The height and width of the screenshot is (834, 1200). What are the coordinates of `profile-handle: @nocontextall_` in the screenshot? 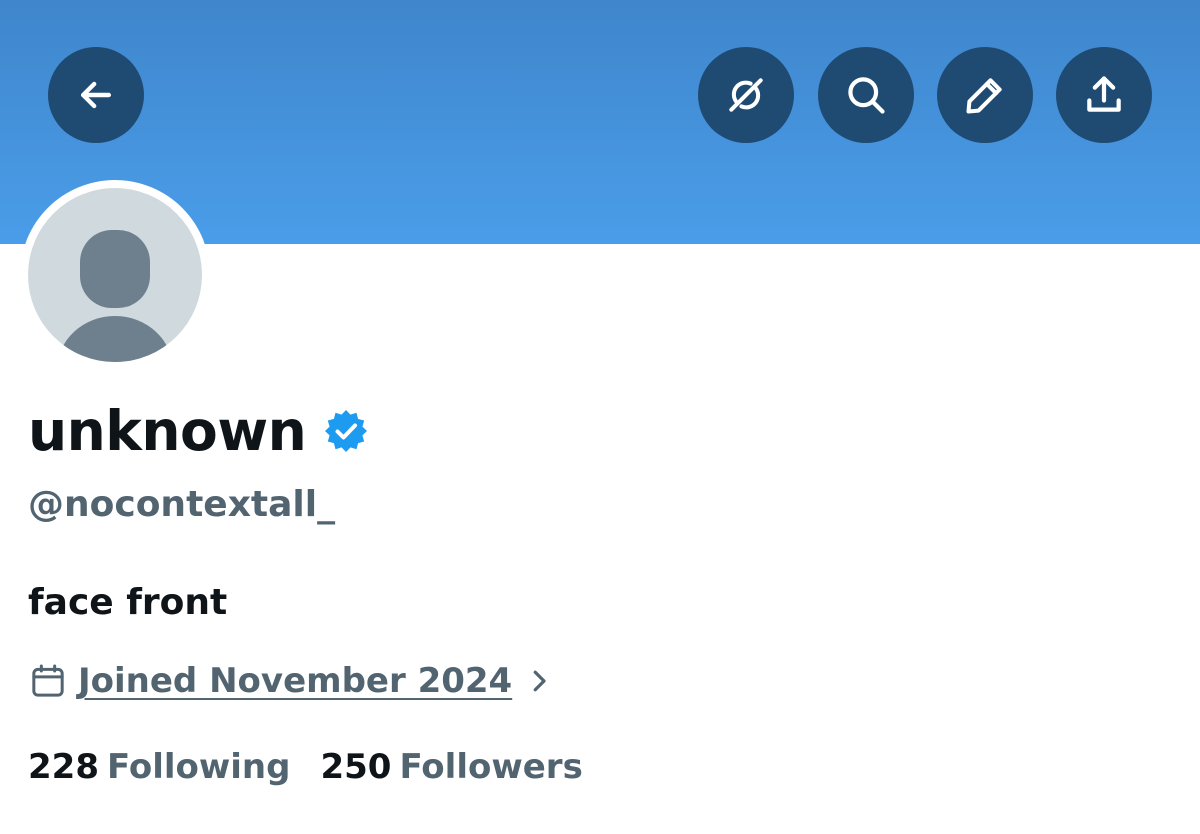 It's located at (182, 504).